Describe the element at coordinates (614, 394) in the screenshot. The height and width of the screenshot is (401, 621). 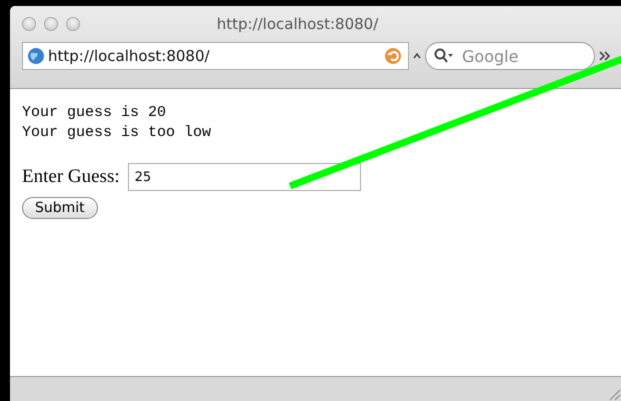
I see `resize-grip-icon` at that location.